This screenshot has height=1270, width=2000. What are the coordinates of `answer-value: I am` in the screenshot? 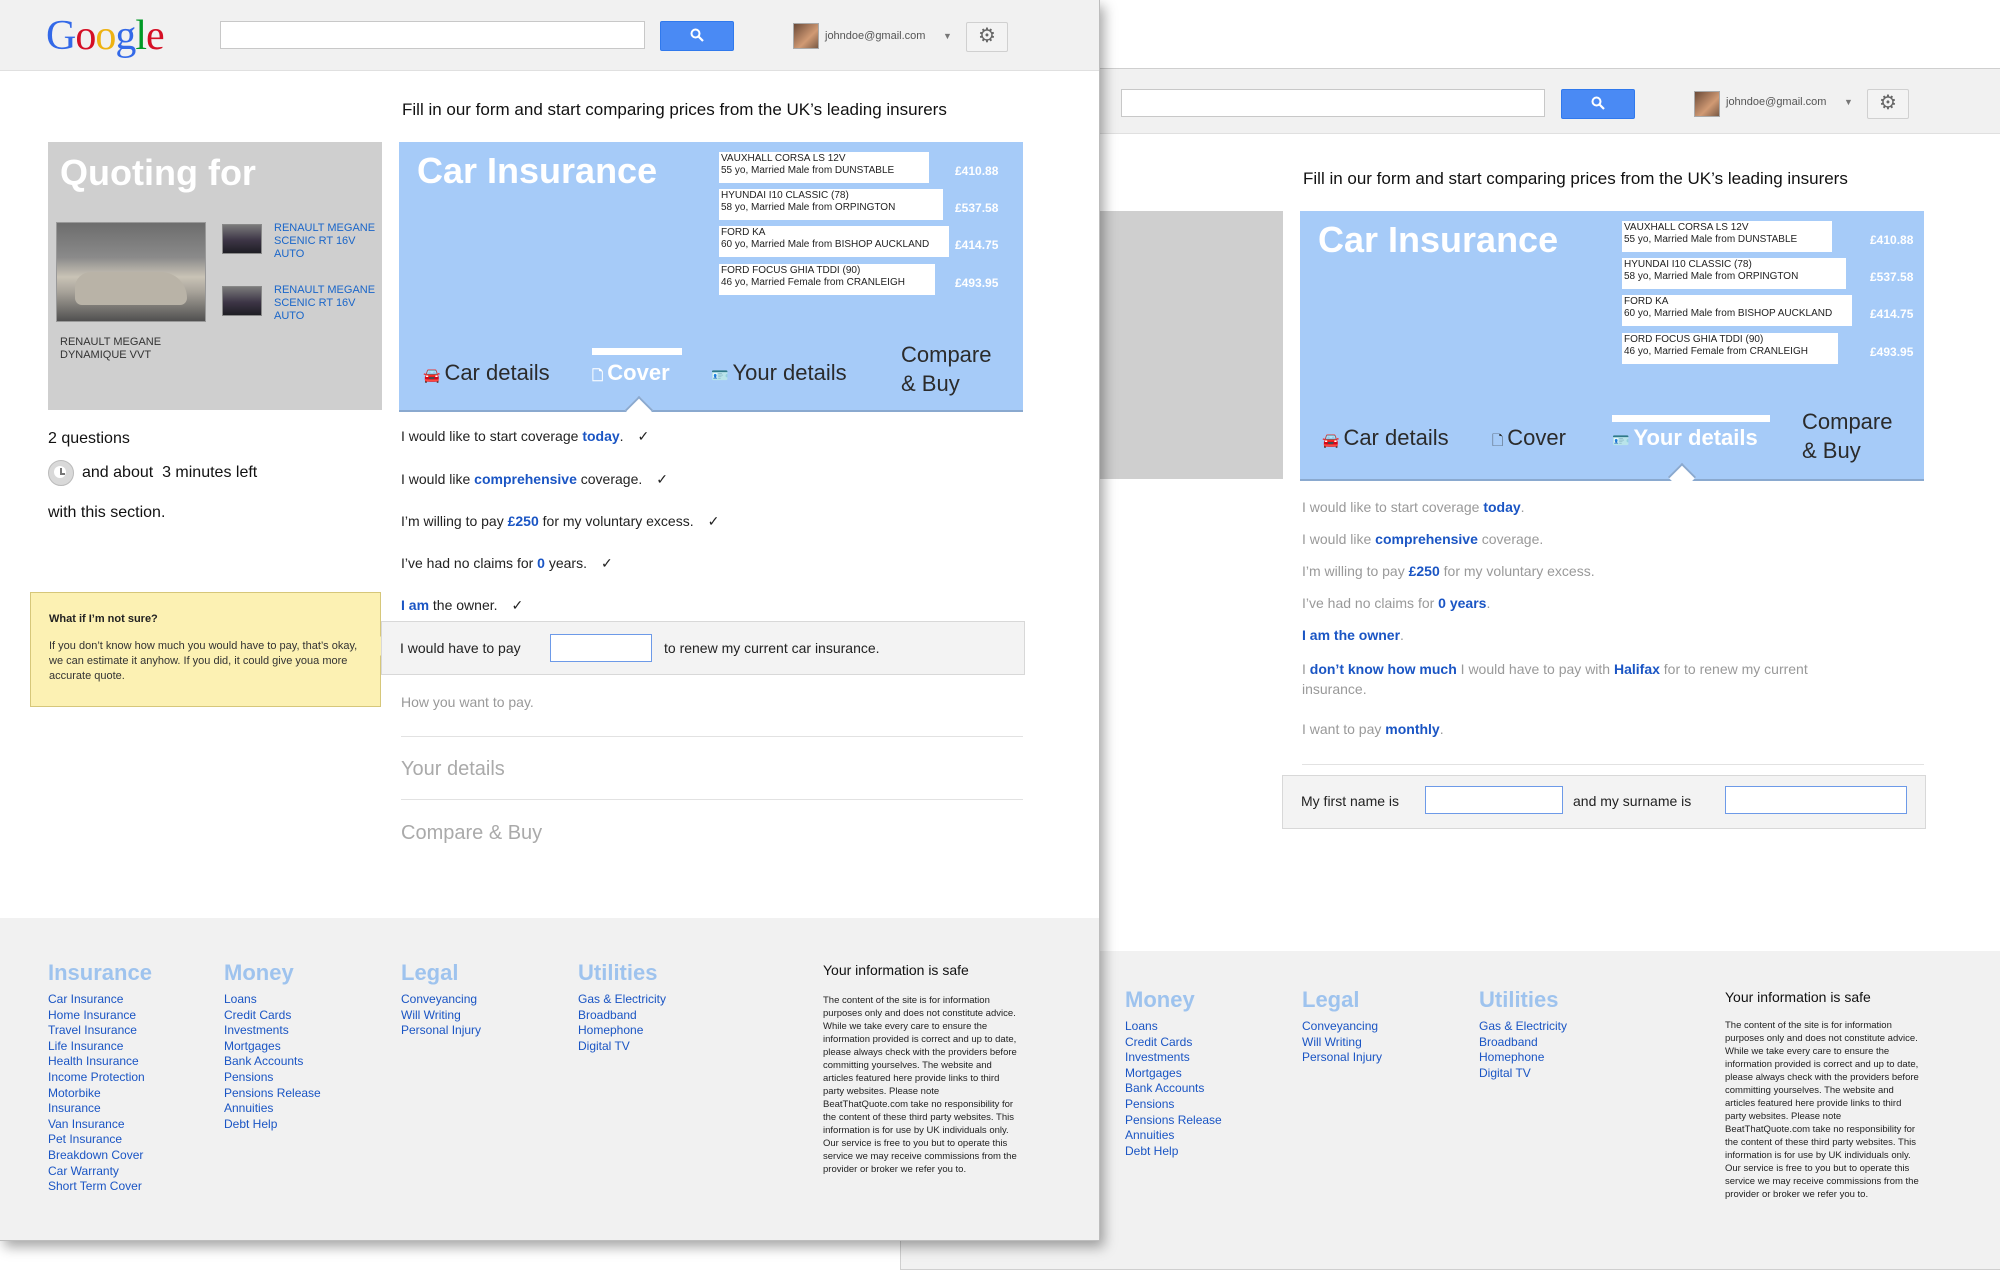 It's located at (415, 605).